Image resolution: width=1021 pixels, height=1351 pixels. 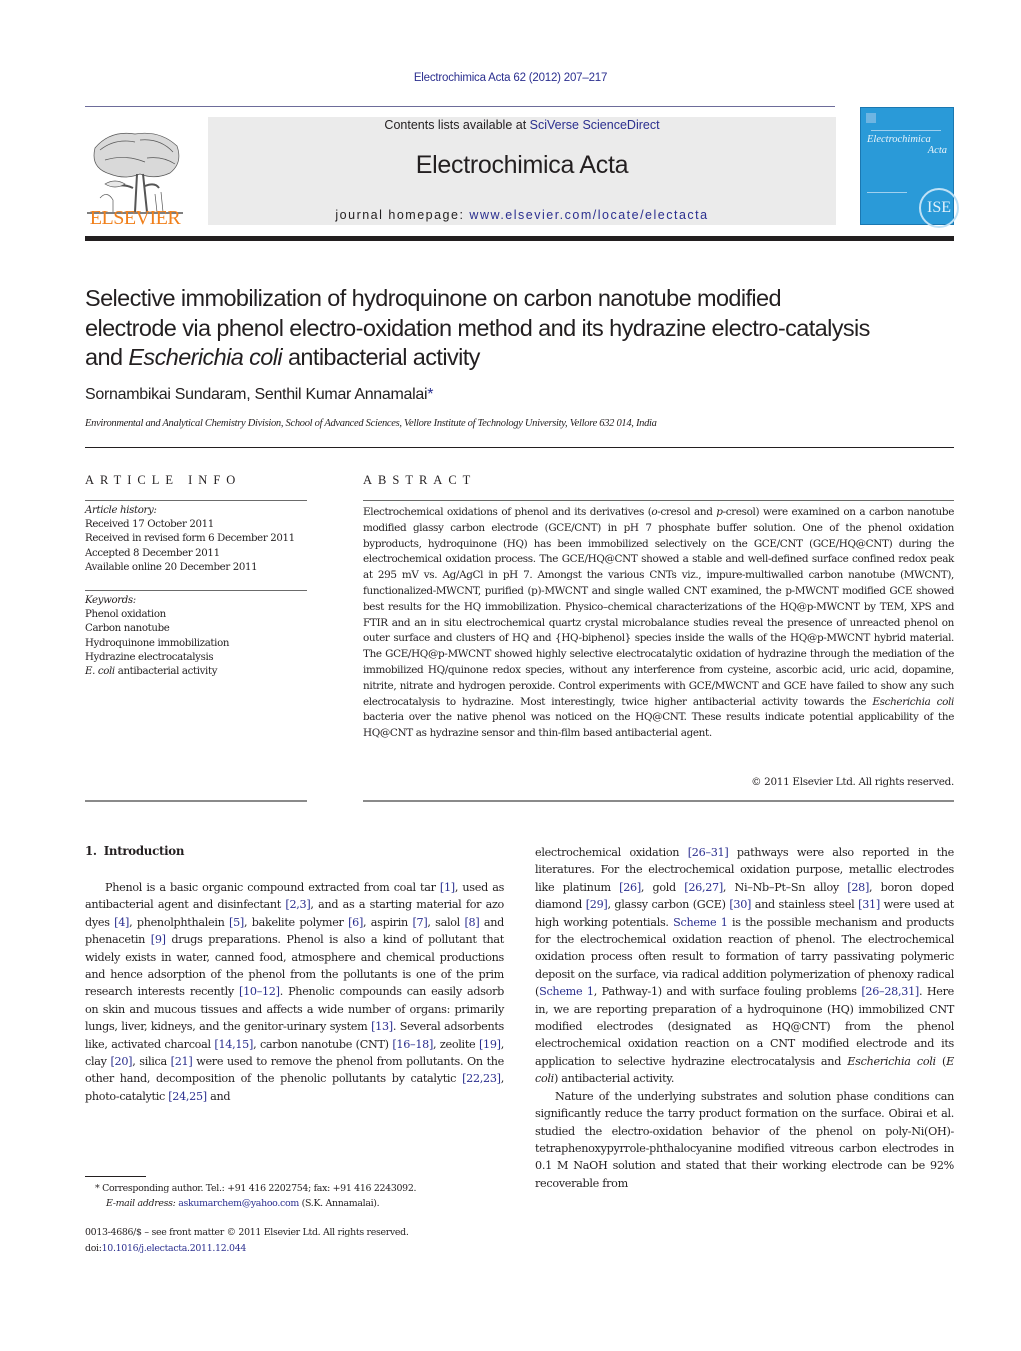 What do you see at coordinates (121, 1061) in the screenshot?
I see `citation-link: [20]` at bounding box center [121, 1061].